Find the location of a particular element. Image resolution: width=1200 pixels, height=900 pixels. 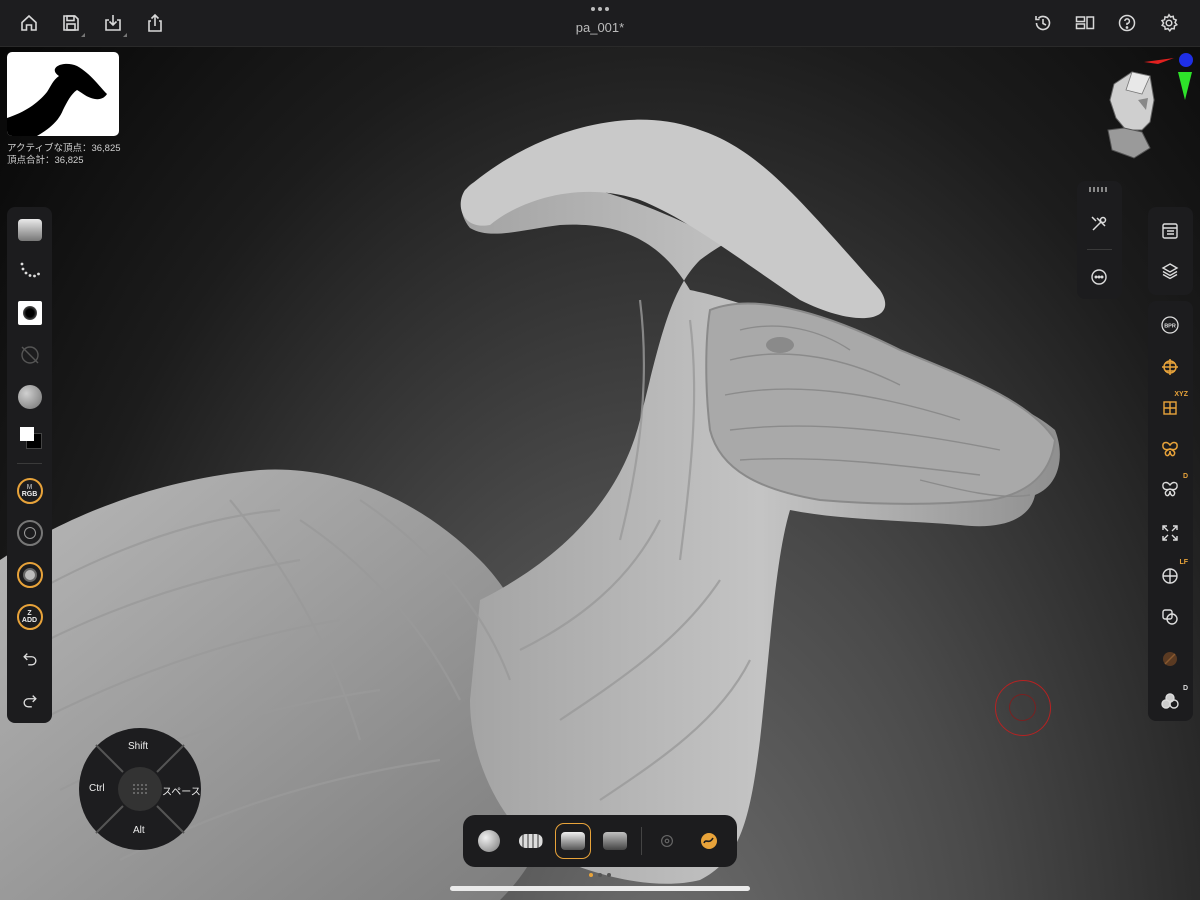

document-title: pa_001* is located at coordinates (600, 27).